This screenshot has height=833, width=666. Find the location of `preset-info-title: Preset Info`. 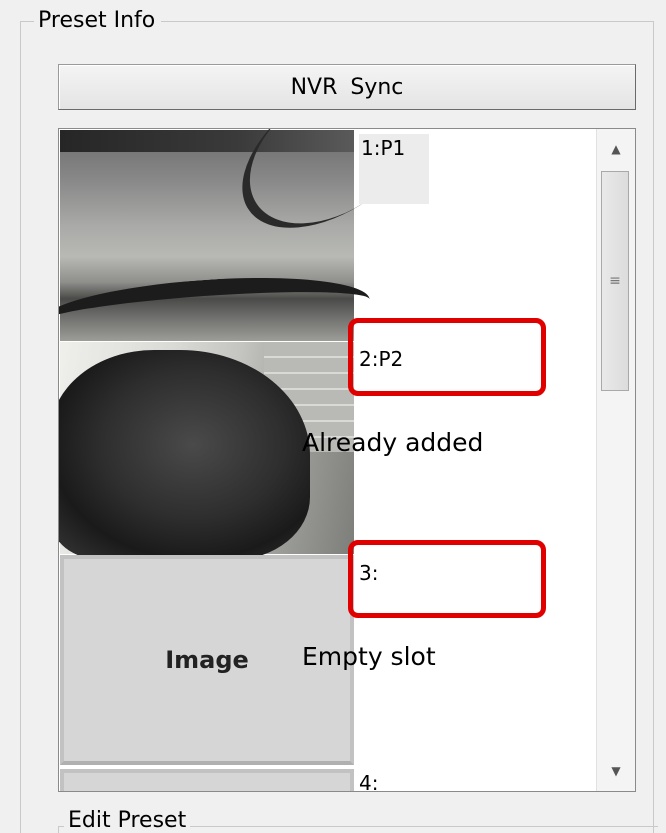

preset-info-title: Preset Info is located at coordinates (98, 21).